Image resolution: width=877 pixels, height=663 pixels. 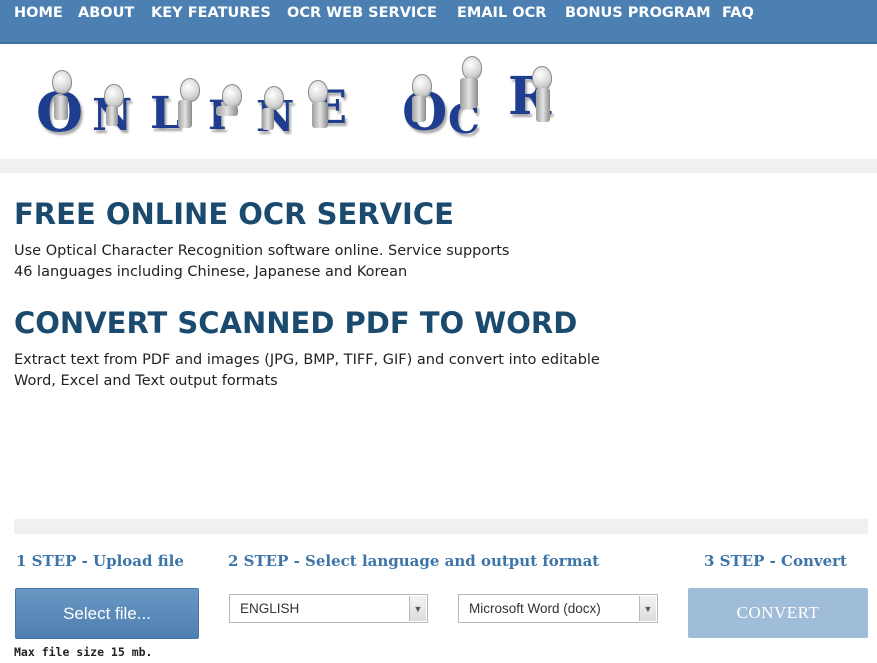 What do you see at coordinates (778, 613) in the screenshot?
I see `convert-button: CONVERT` at bounding box center [778, 613].